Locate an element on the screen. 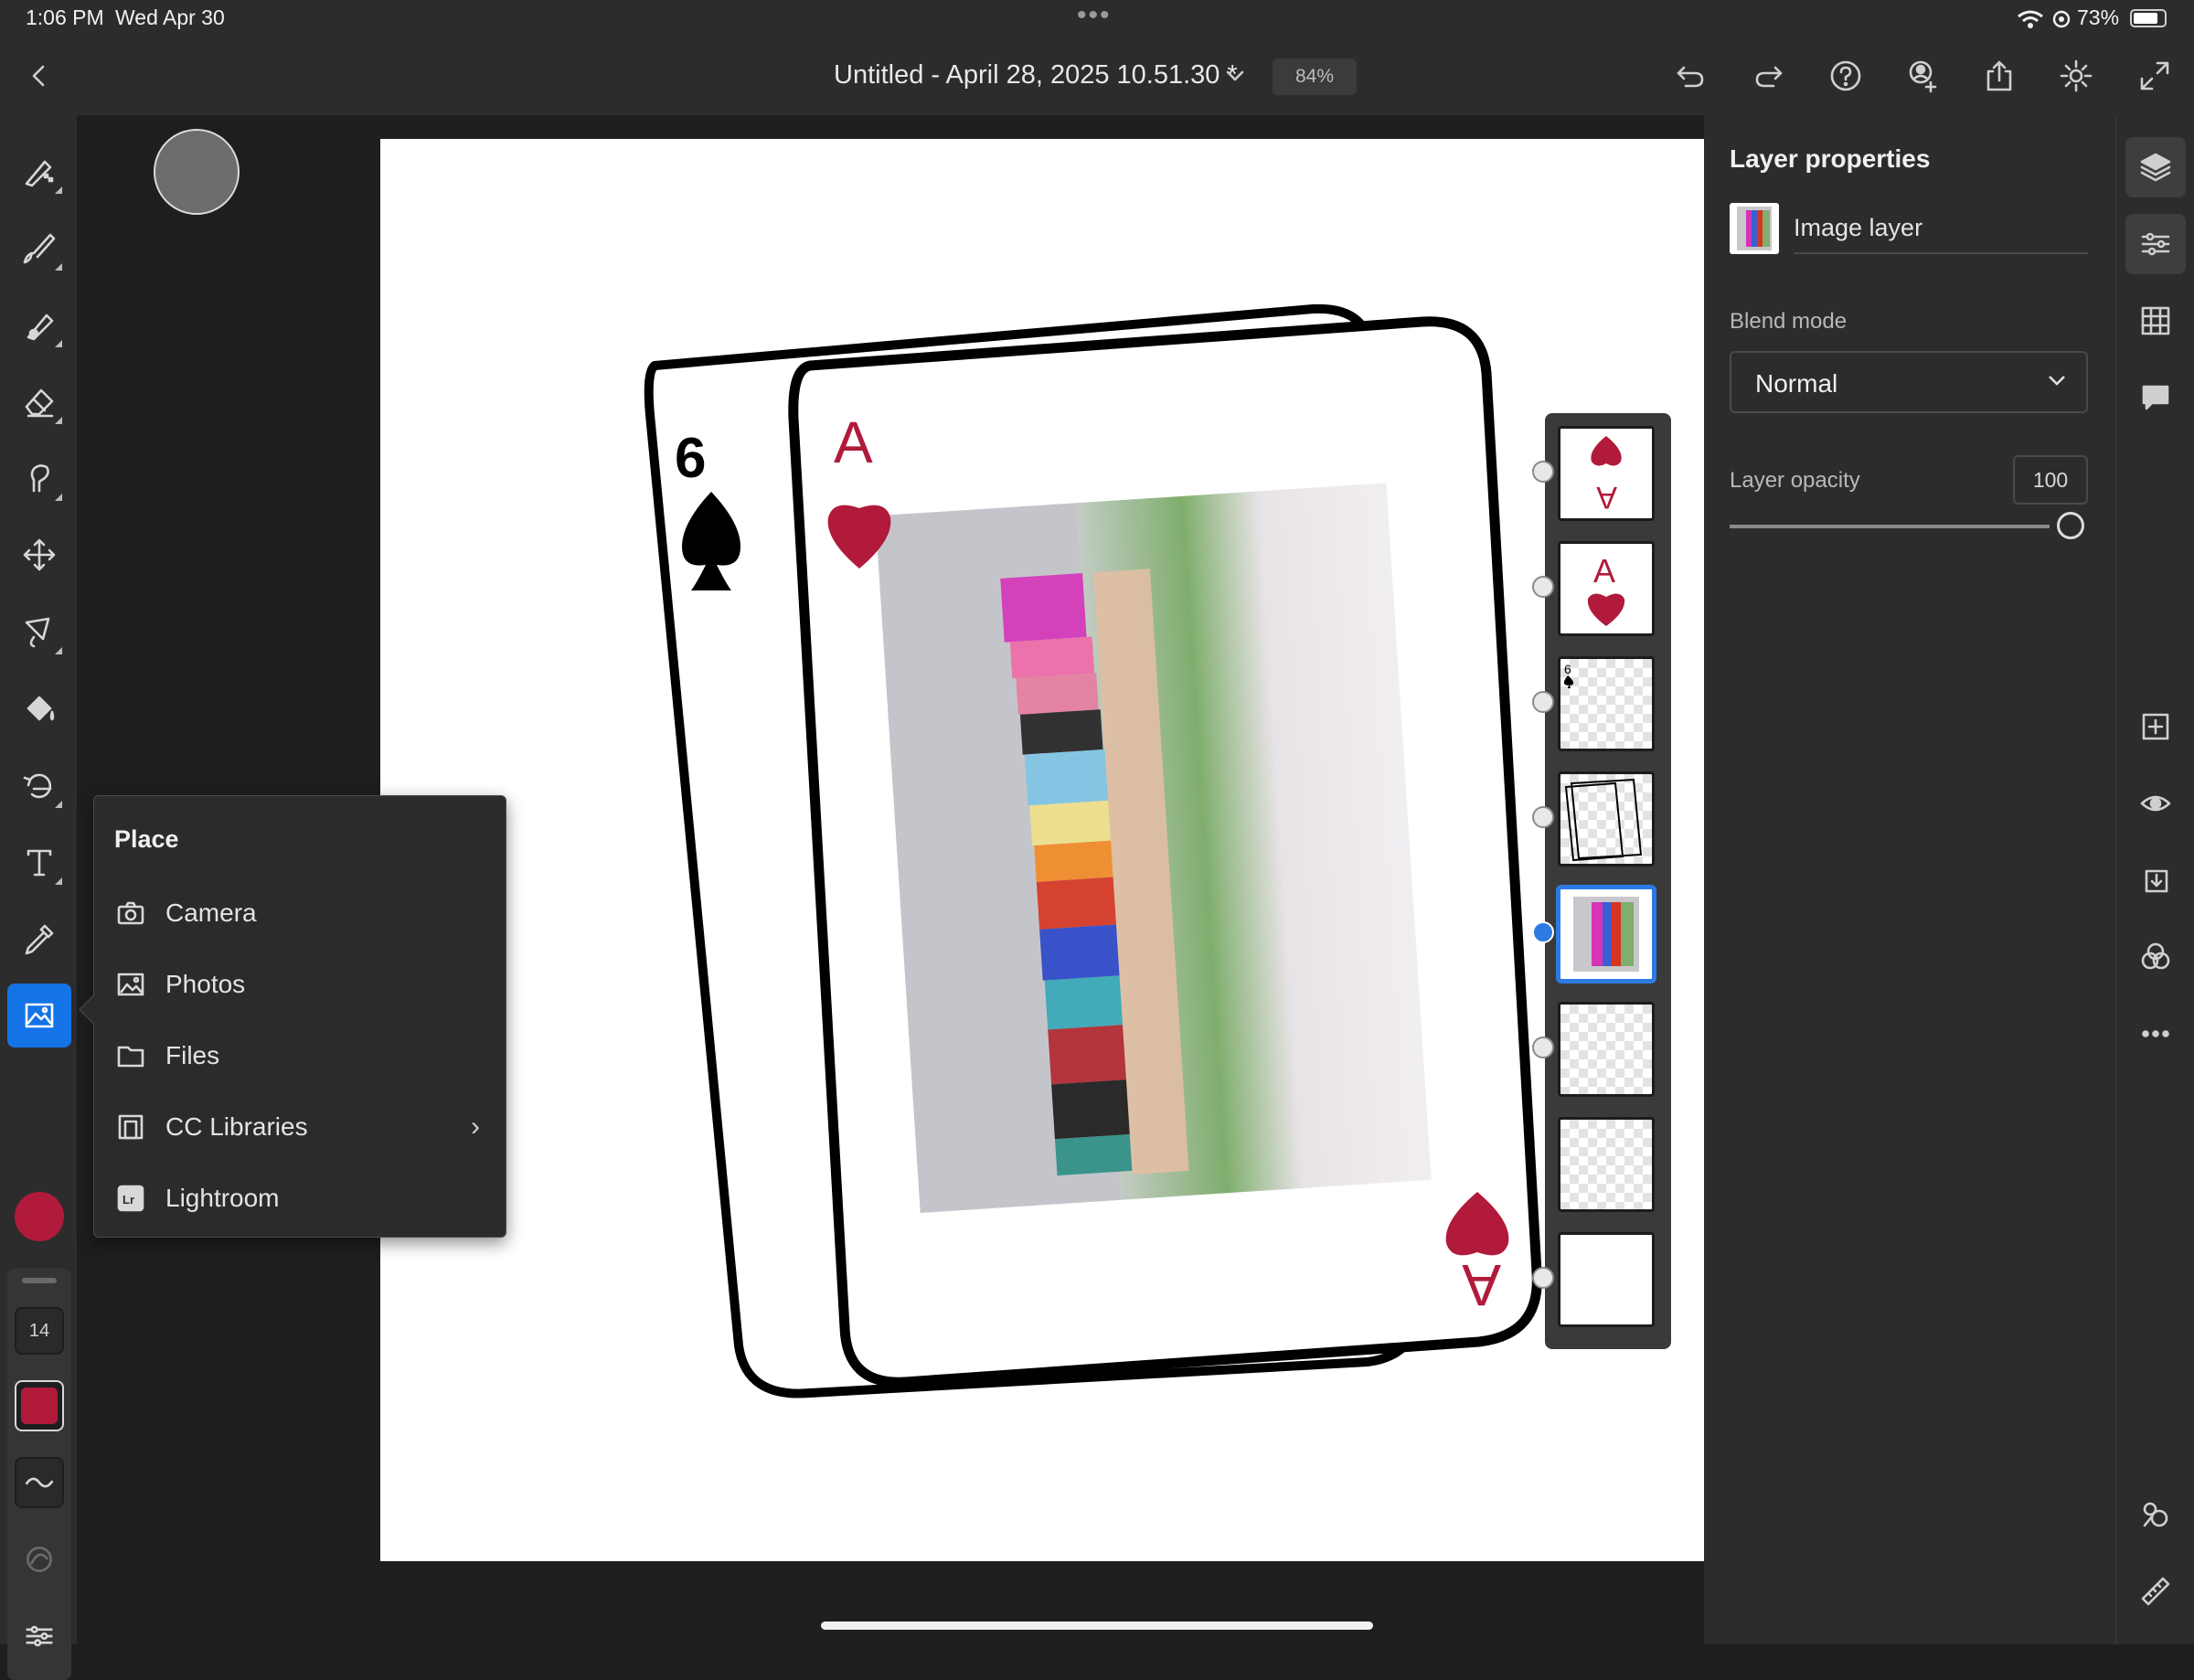 The image size is (2194, 1680). live-brush-icon is located at coordinates (39, 324).